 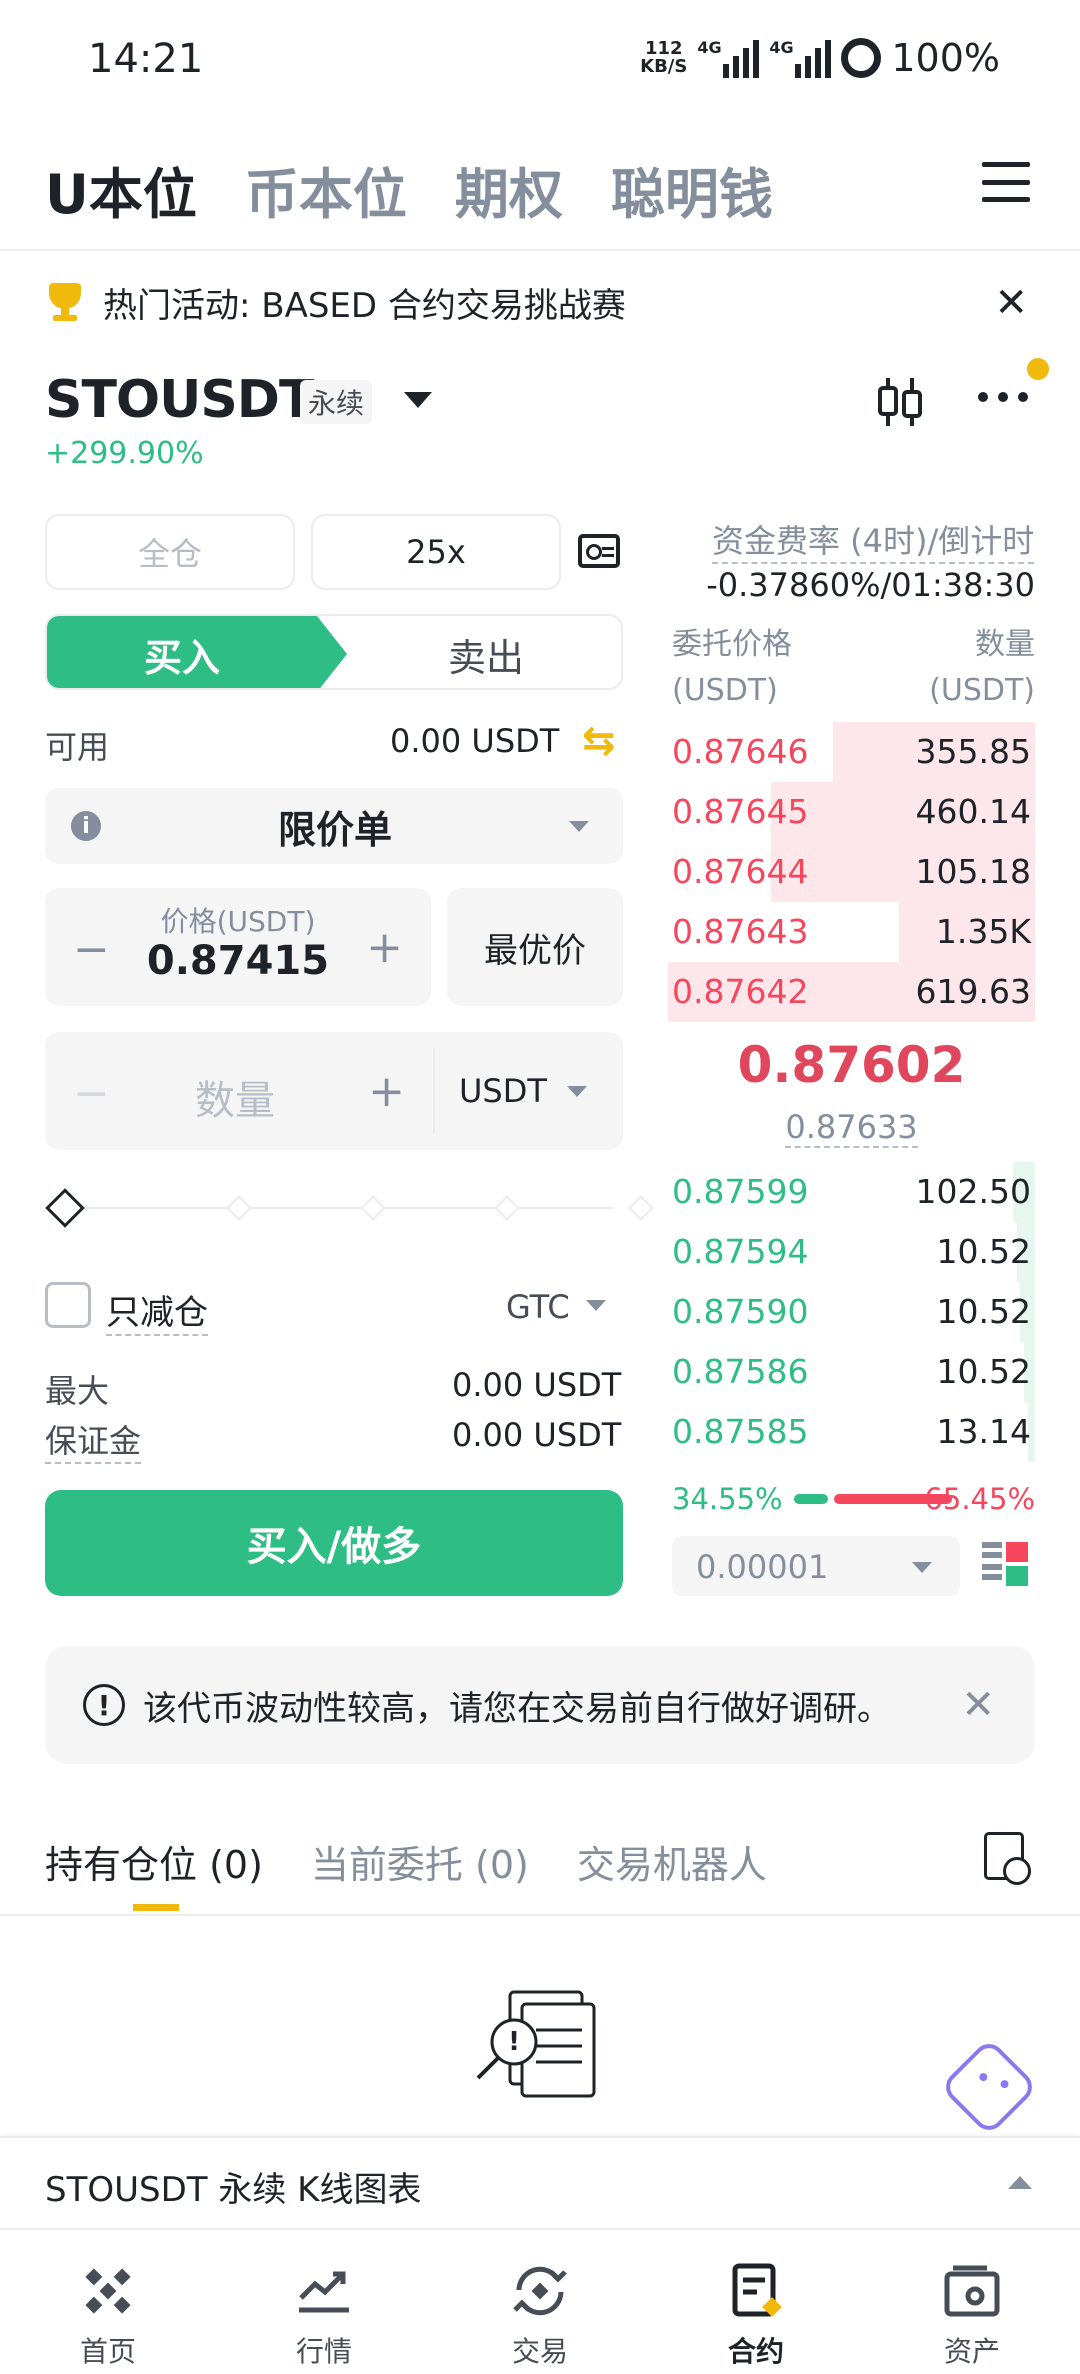 I want to click on header-divider, so click(x=540, y=250).